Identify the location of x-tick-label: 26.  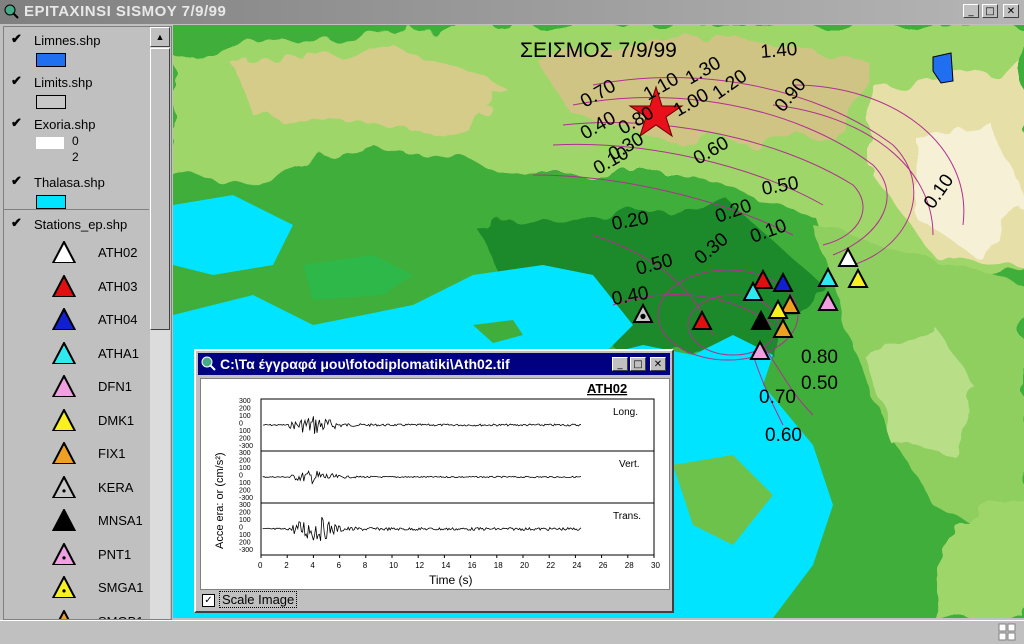
(603, 565).